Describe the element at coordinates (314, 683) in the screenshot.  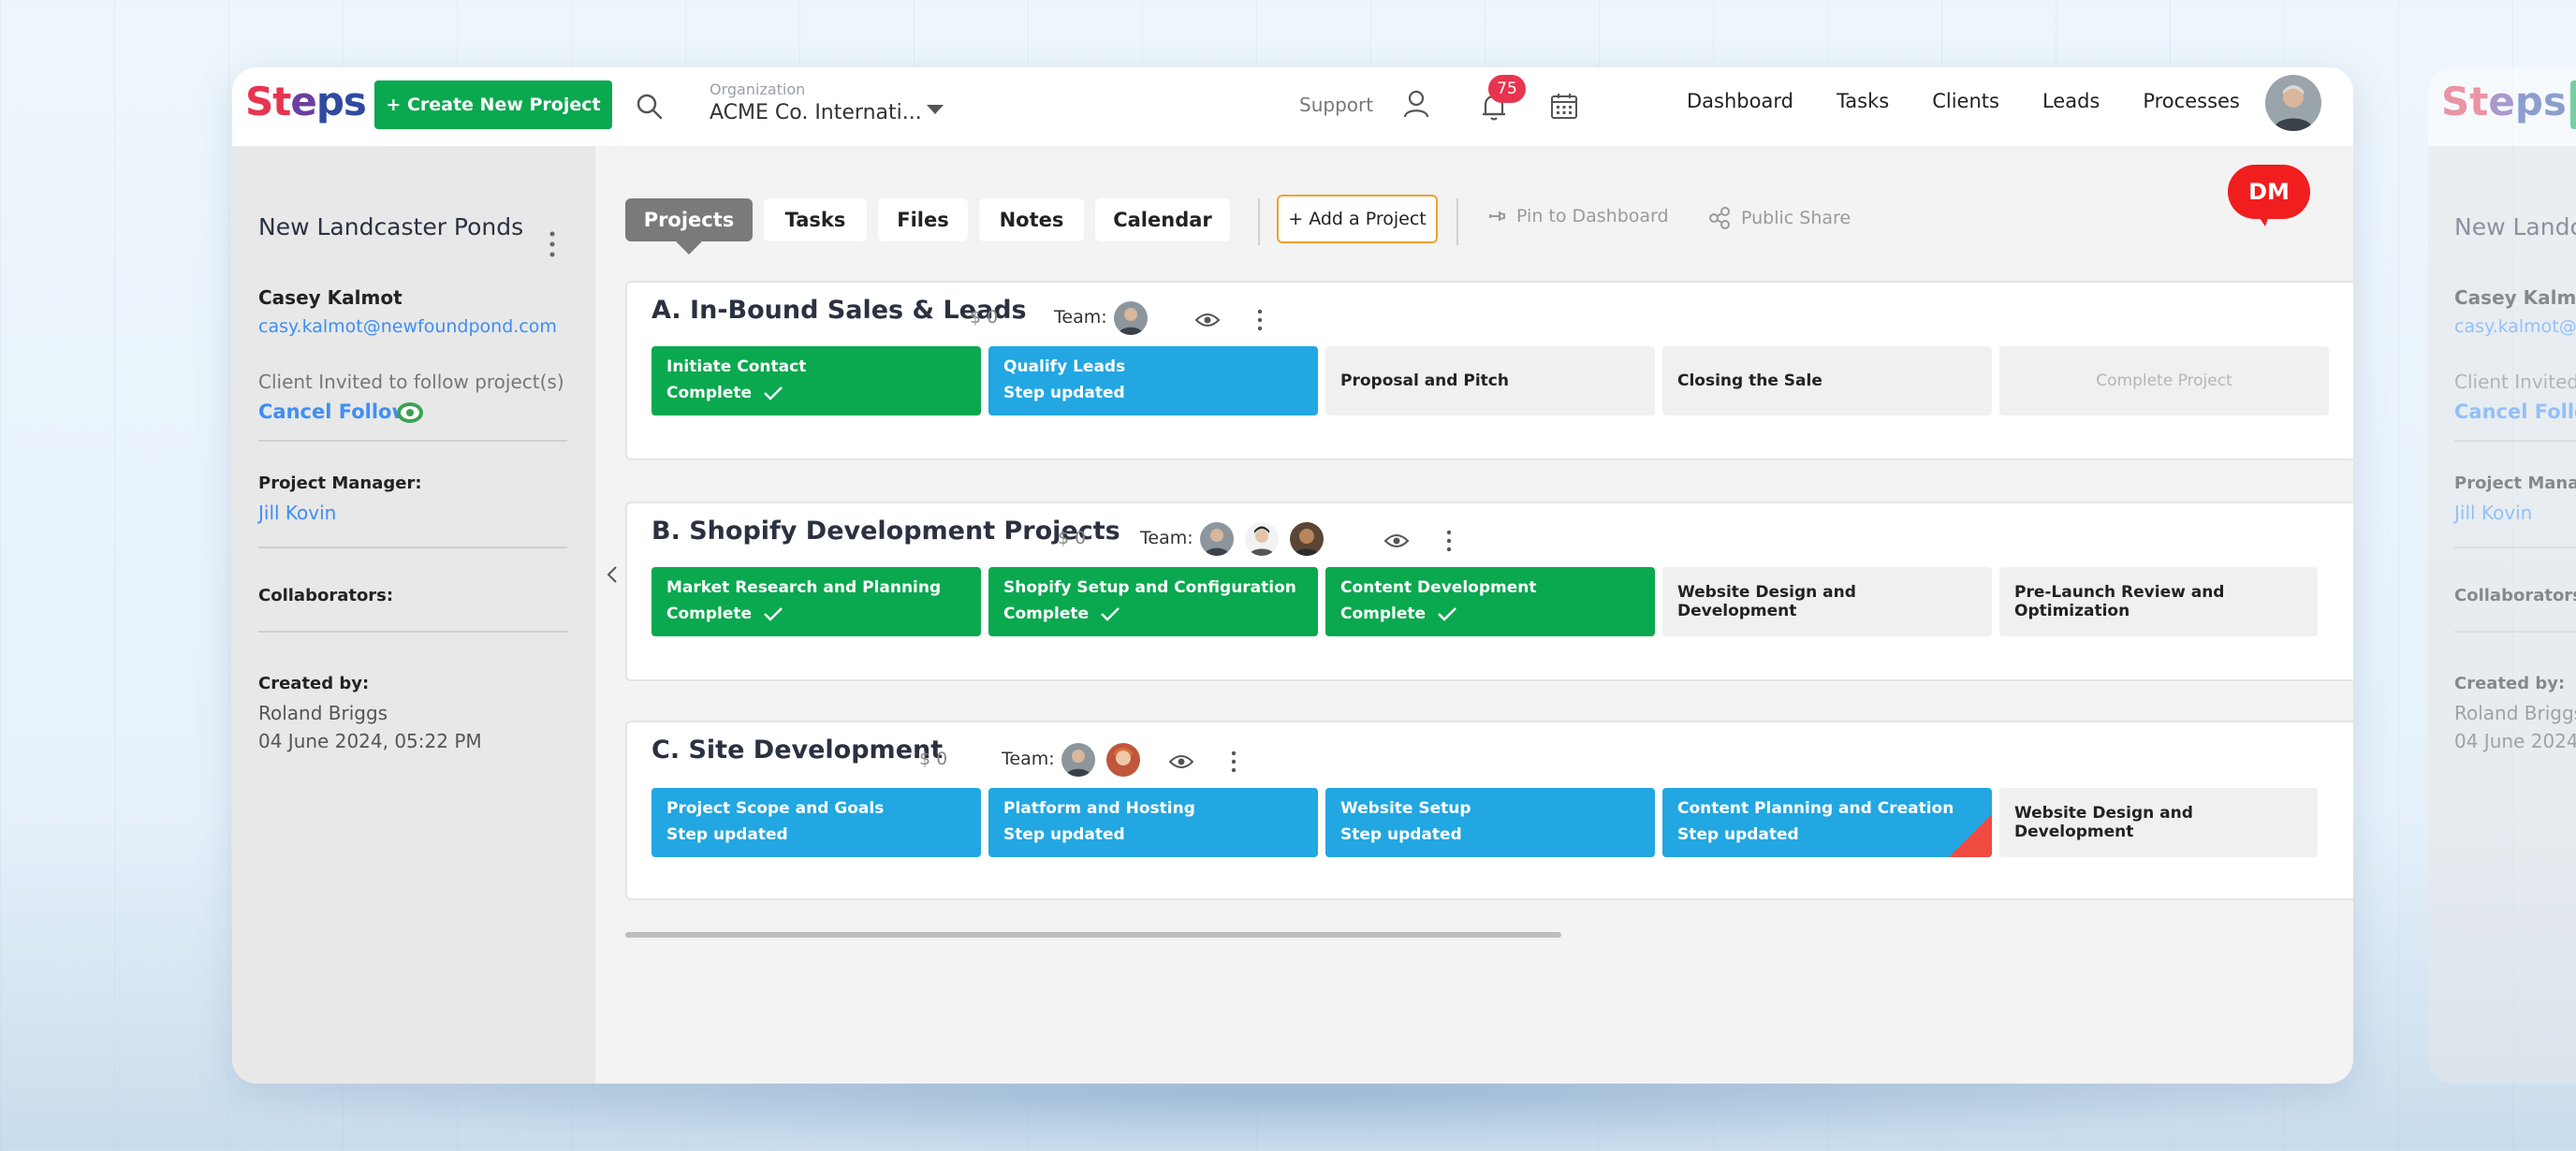
I see `created-by-label: Created by:` at that location.